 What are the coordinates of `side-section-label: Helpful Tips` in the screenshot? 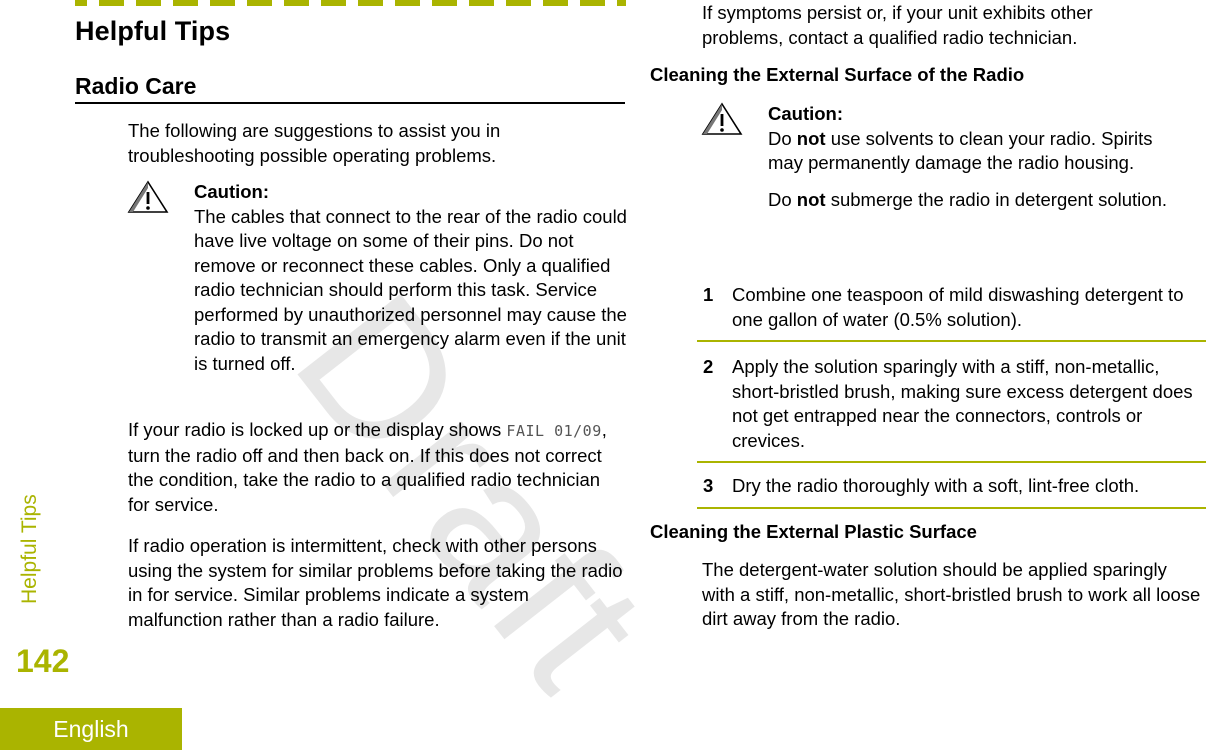 It's located at (29, 549).